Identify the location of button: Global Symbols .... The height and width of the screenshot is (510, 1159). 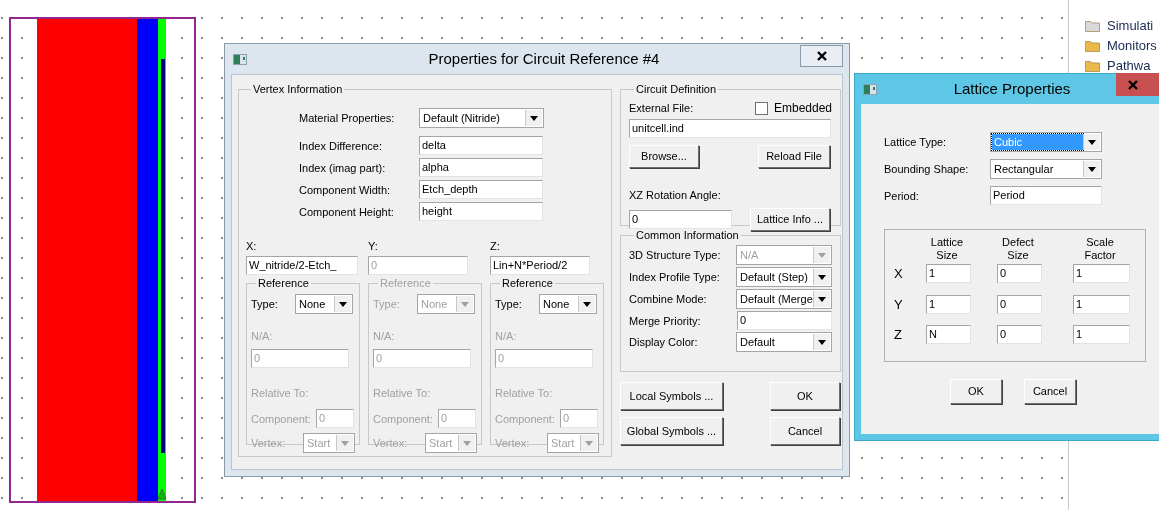
(671, 431).